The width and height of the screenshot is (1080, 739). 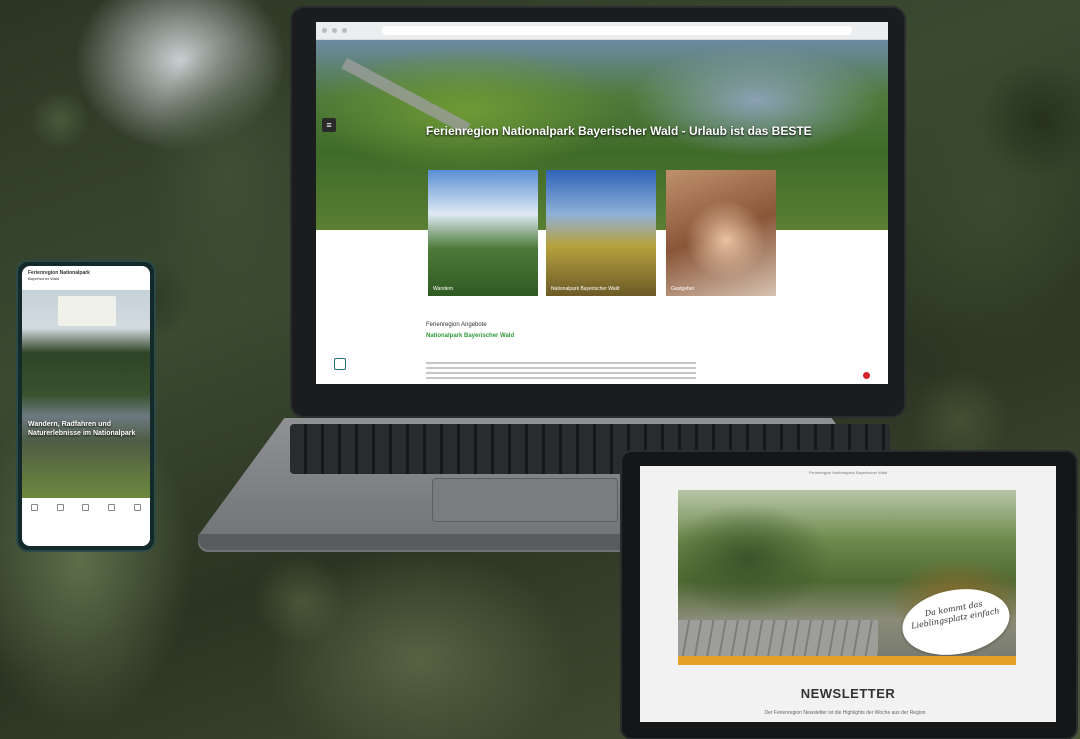 I want to click on phone-header-sub: Bayerischer Wald, so click(x=44, y=278).